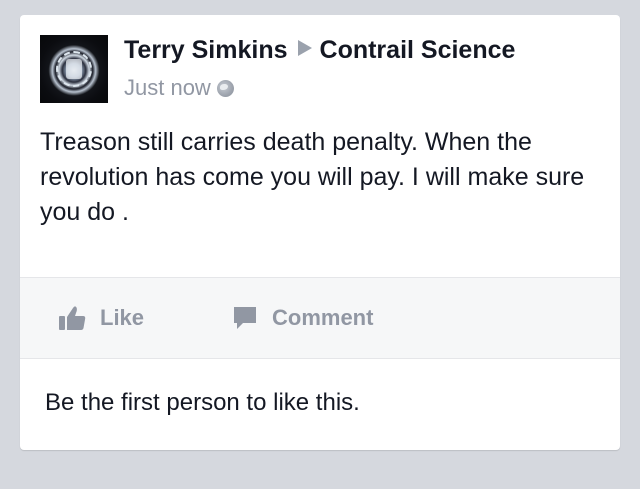  What do you see at coordinates (245, 318) in the screenshot?
I see `comment-bubble-icon` at bounding box center [245, 318].